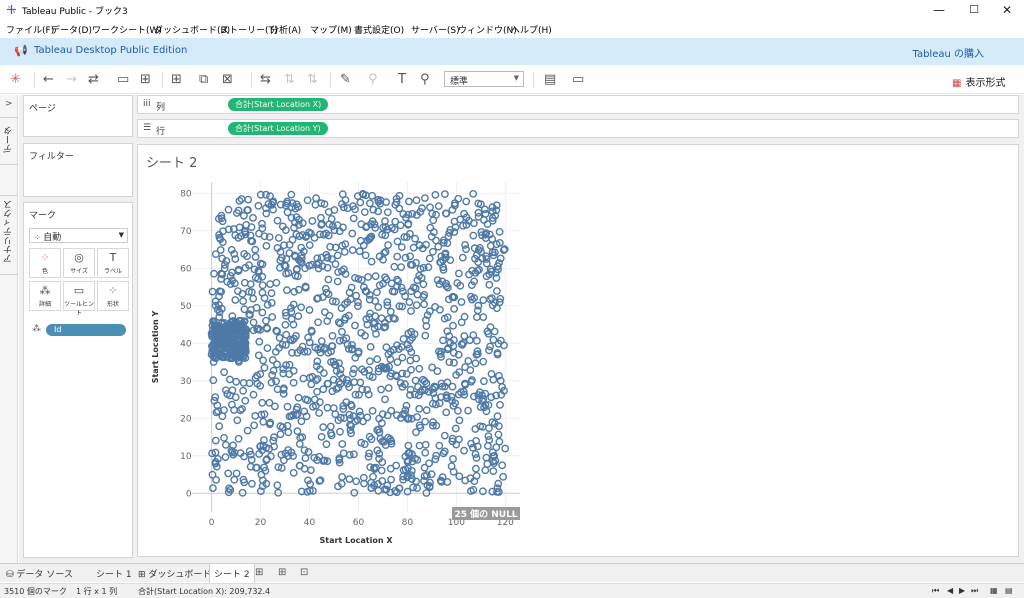  Describe the element at coordinates (15, 80) in the screenshot. I see `tableau-home-icon: ✳` at that location.